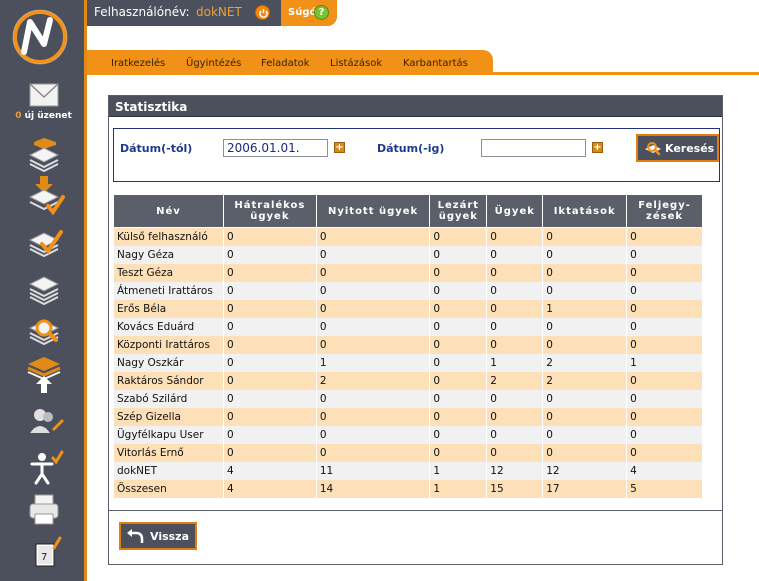  Describe the element at coordinates (44, 511) in the screenshot. I see `printer-icon` at that location.